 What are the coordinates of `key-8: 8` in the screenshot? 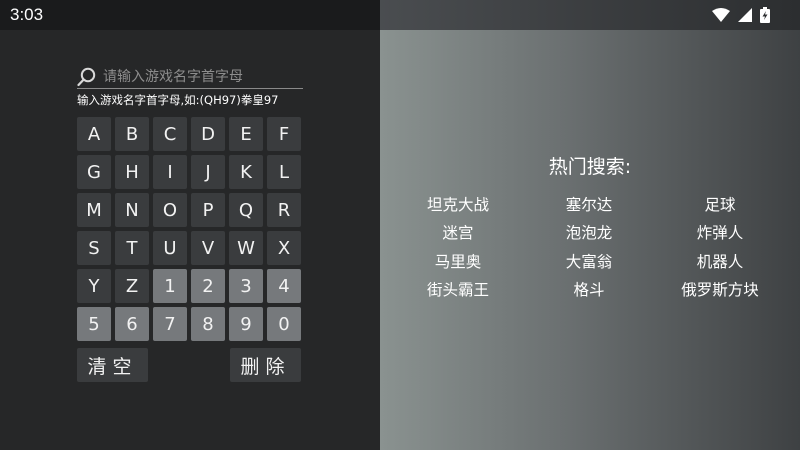 It's located at (208, 324).